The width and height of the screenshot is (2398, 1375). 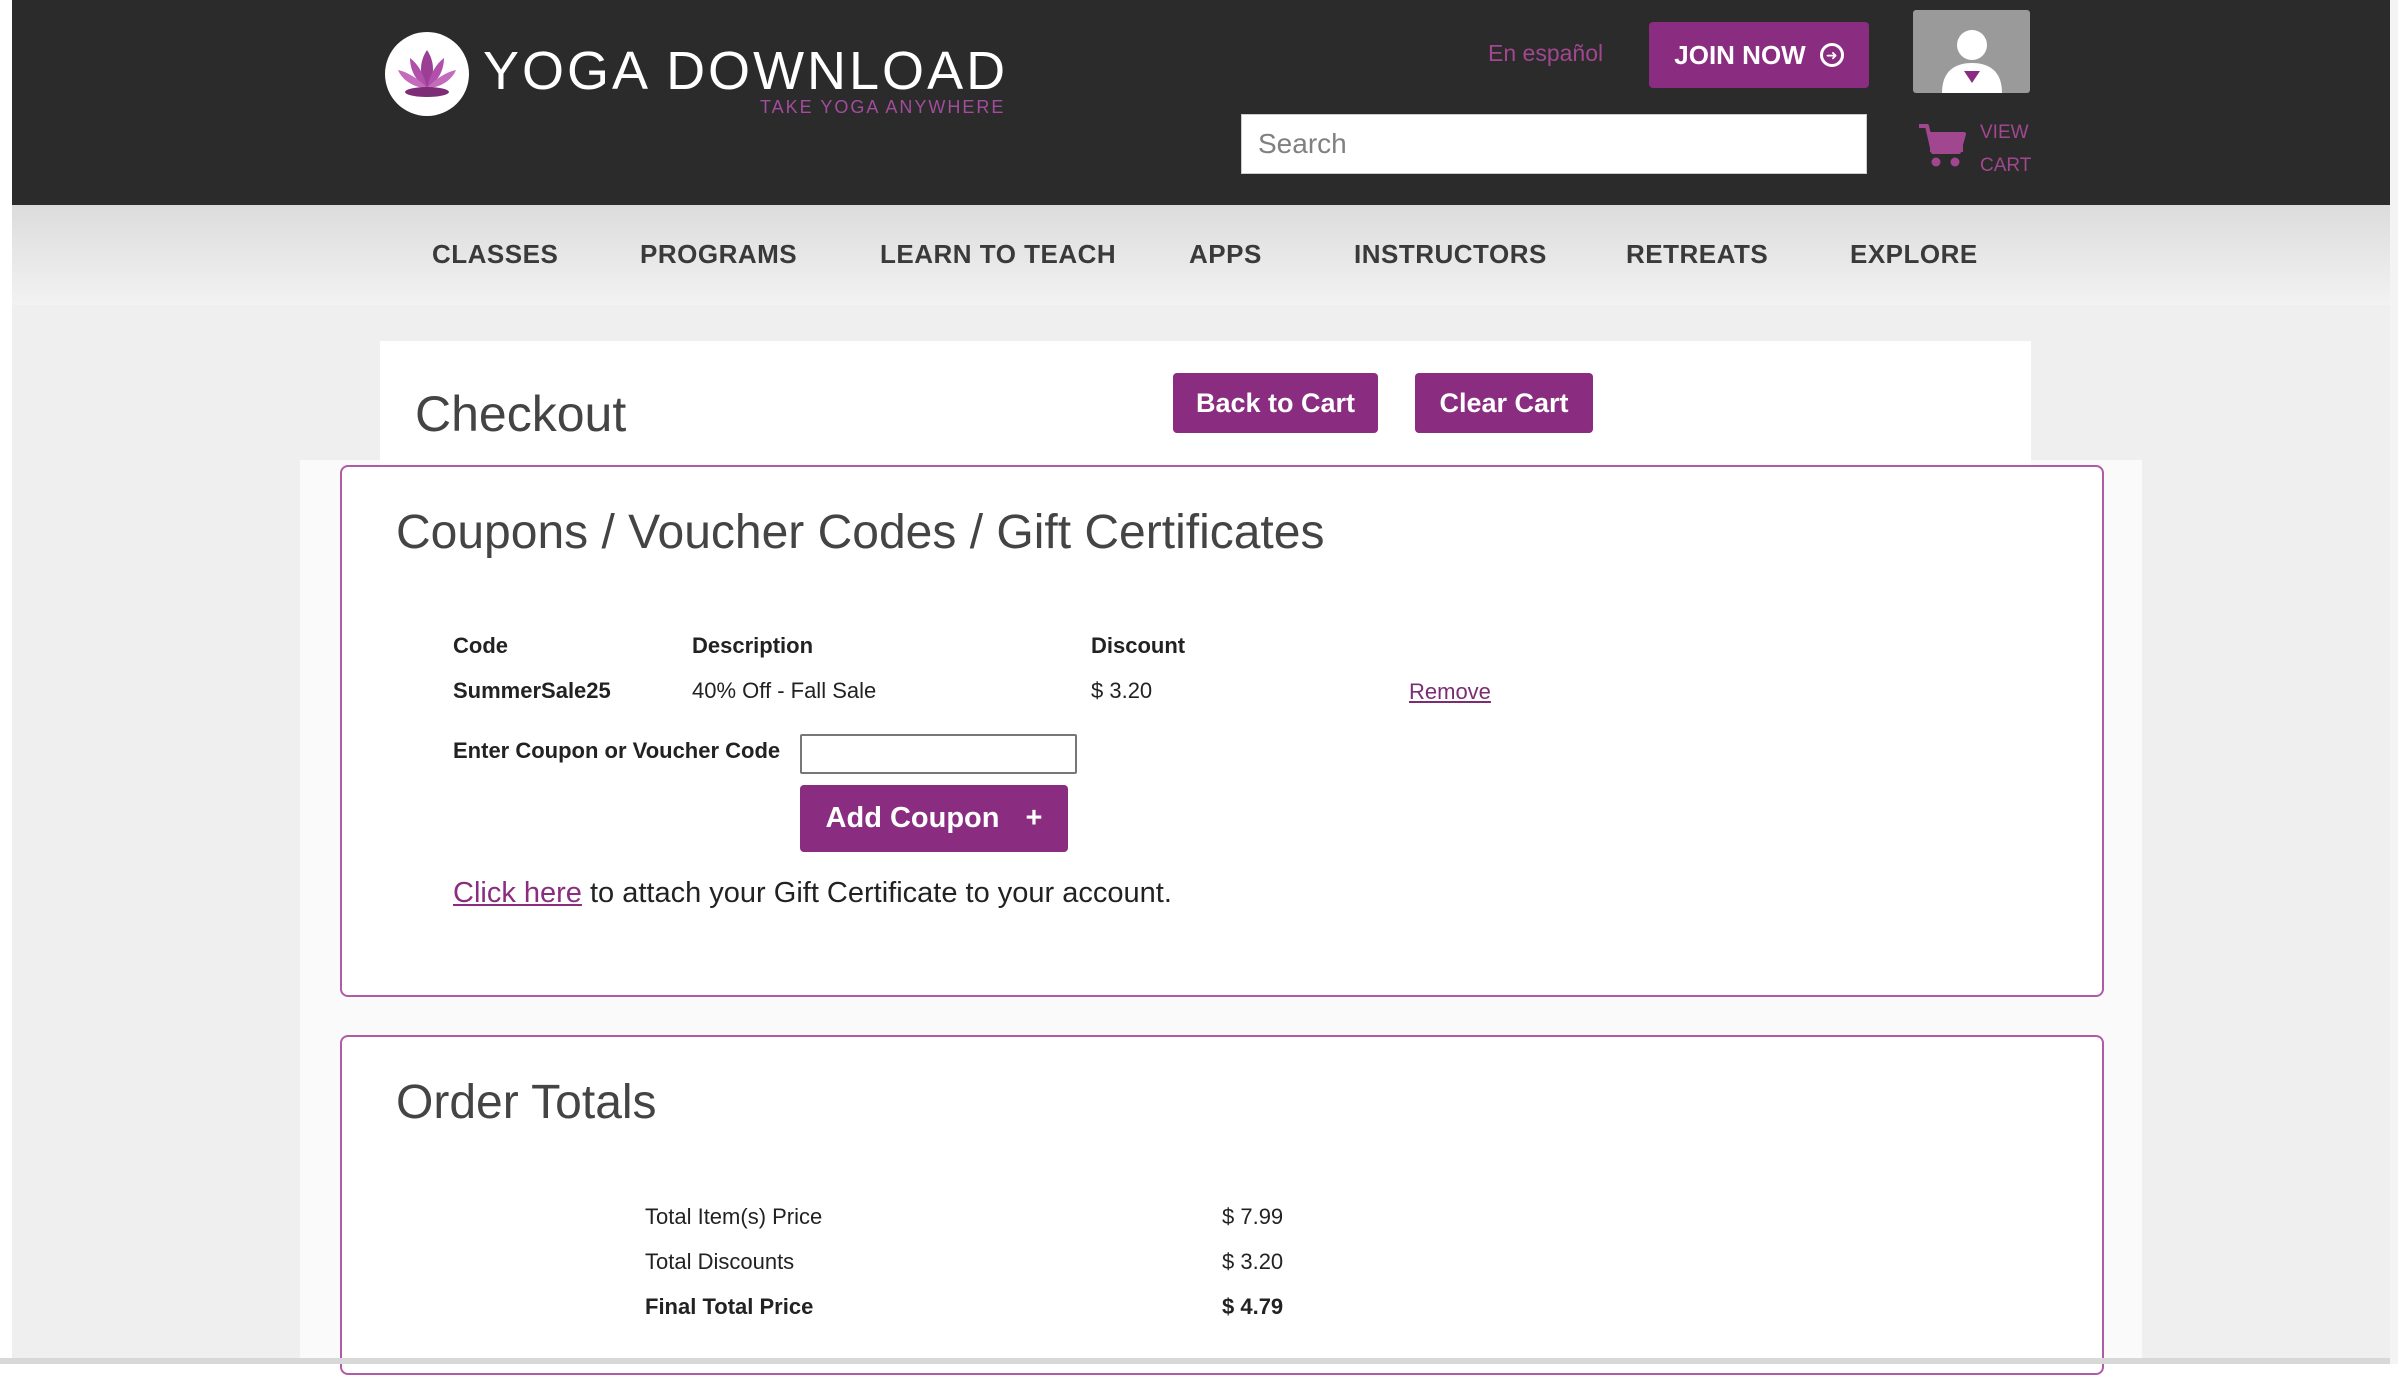 I want to click on coupon-code-input, so click(x=938, y=754).